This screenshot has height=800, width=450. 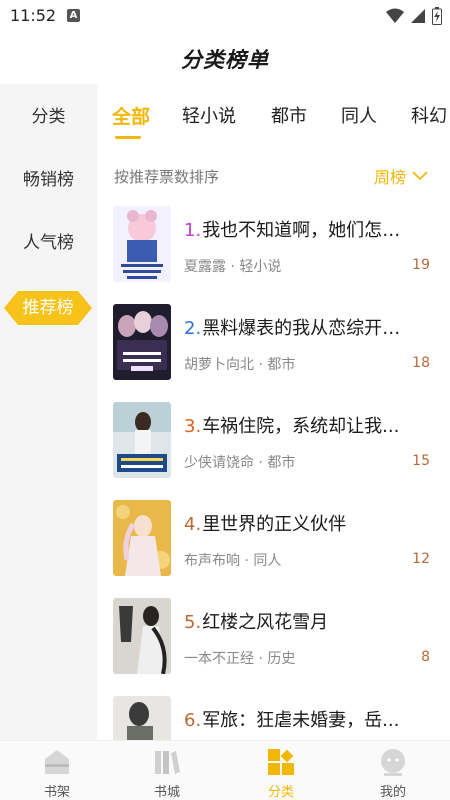 I want to click on nav-label: 书城, so click(x=166, y=792).